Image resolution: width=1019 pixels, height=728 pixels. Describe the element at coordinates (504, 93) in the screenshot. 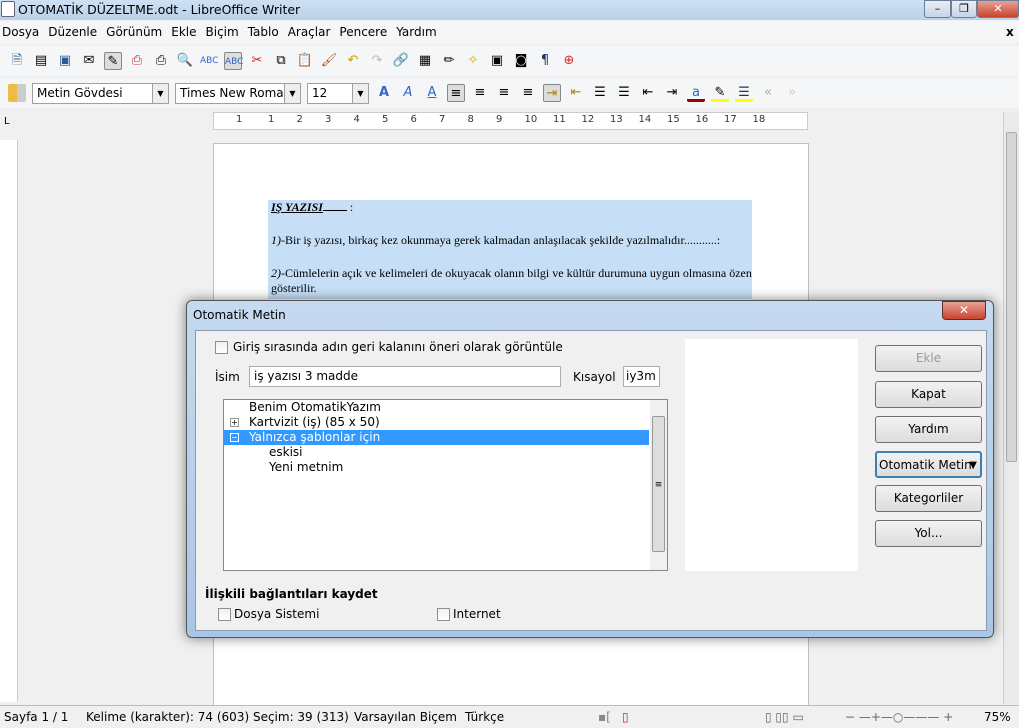

I see `align-right-icon: ≡` at that location.